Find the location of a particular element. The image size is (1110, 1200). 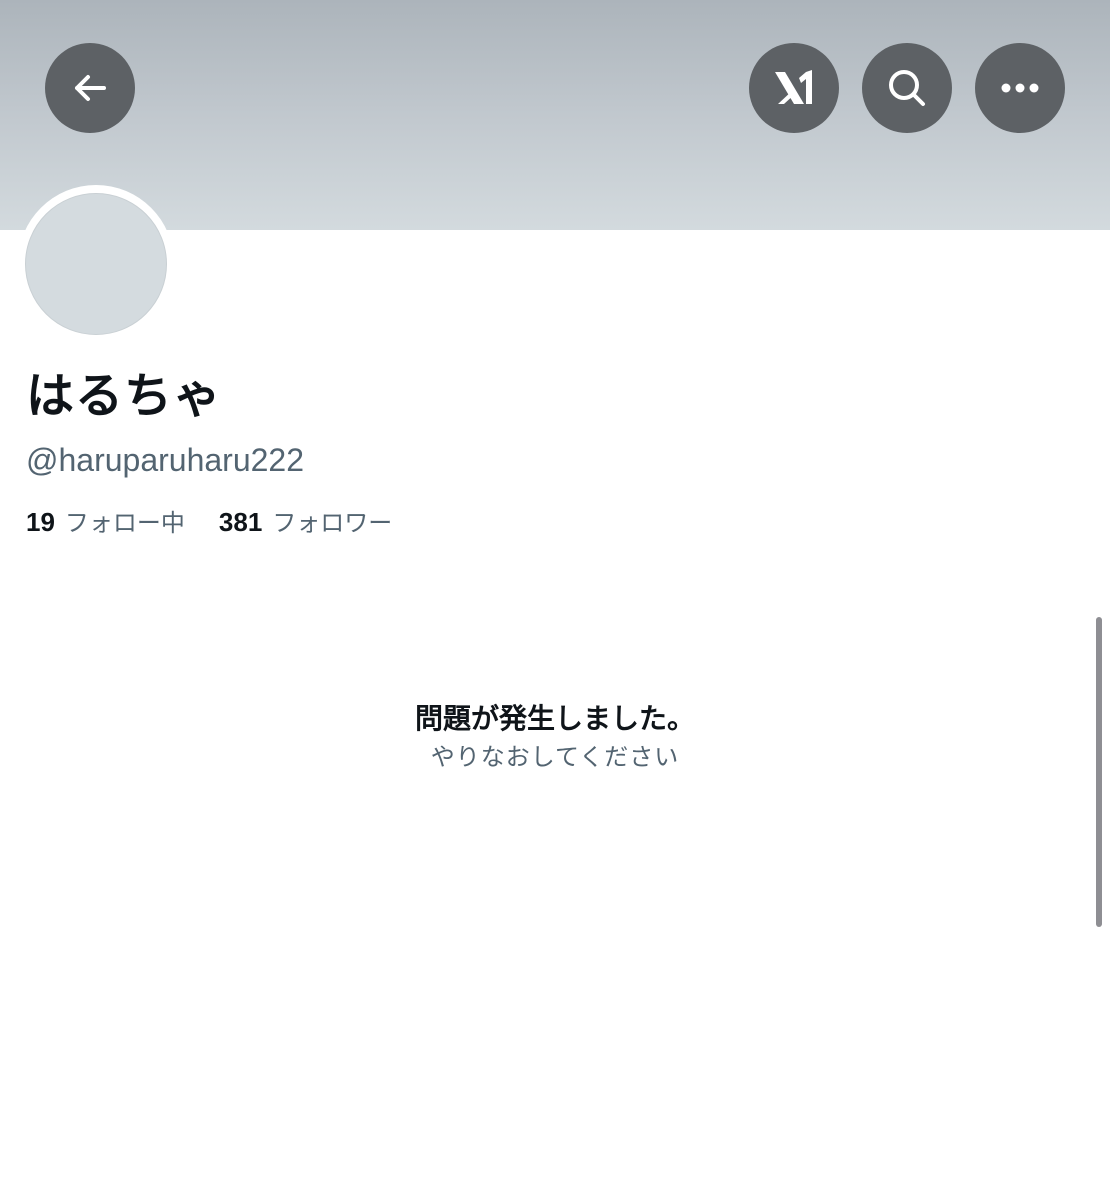

scrollbar is located at coordinates (1099, 772).